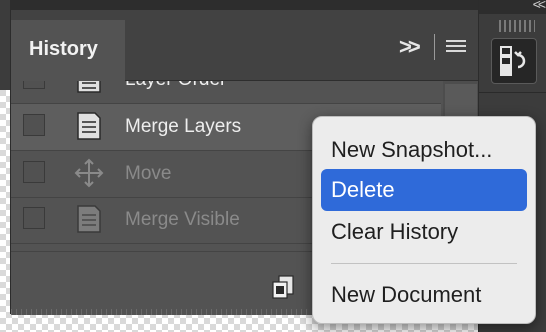 The height and width of the screenshot is (332, 546). I want to click on menu-separator, so click(424, 263).